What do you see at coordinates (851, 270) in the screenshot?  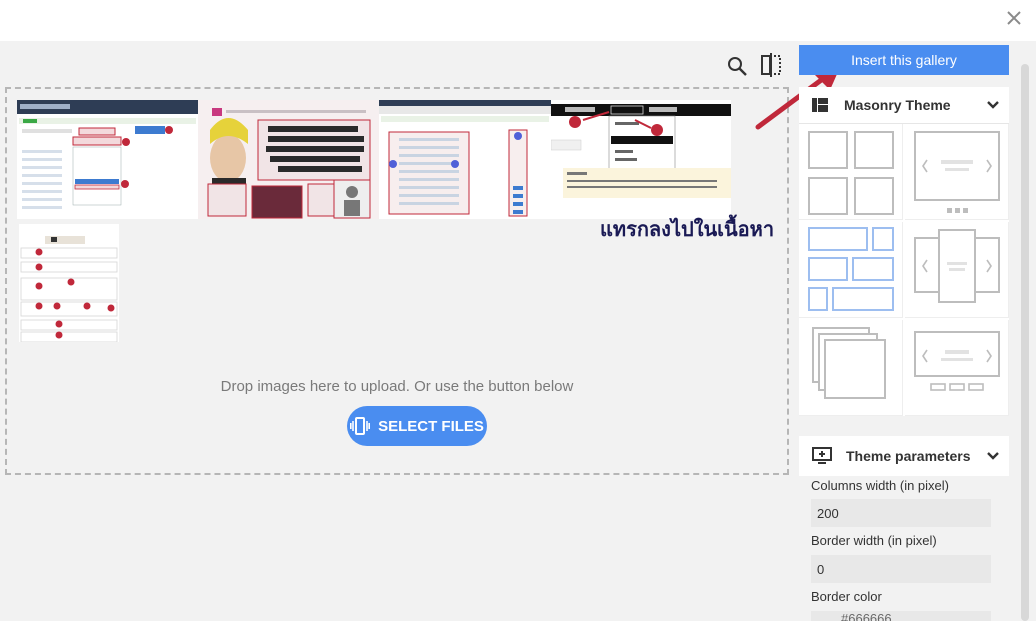 I see `theme-option-bricks` at bounding box center [851, 270].